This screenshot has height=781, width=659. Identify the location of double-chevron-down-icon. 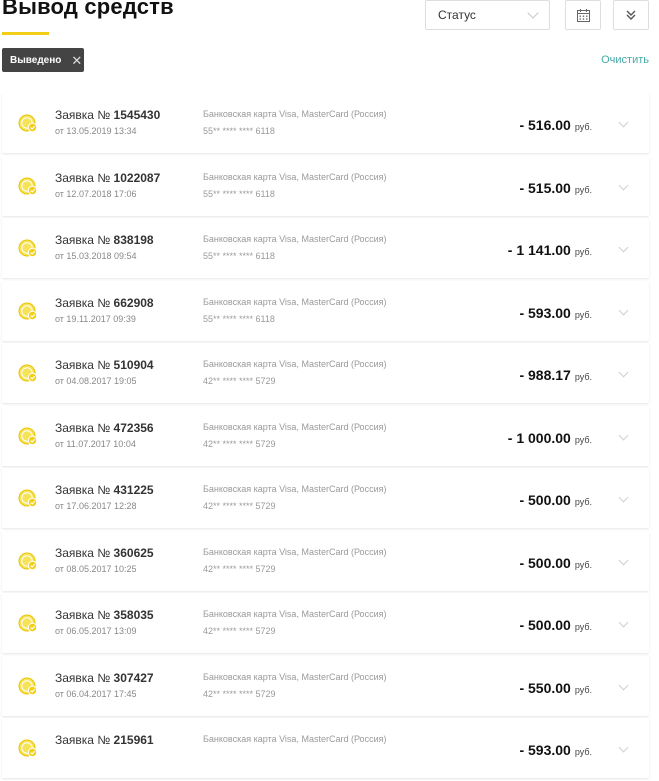
(631, 15).